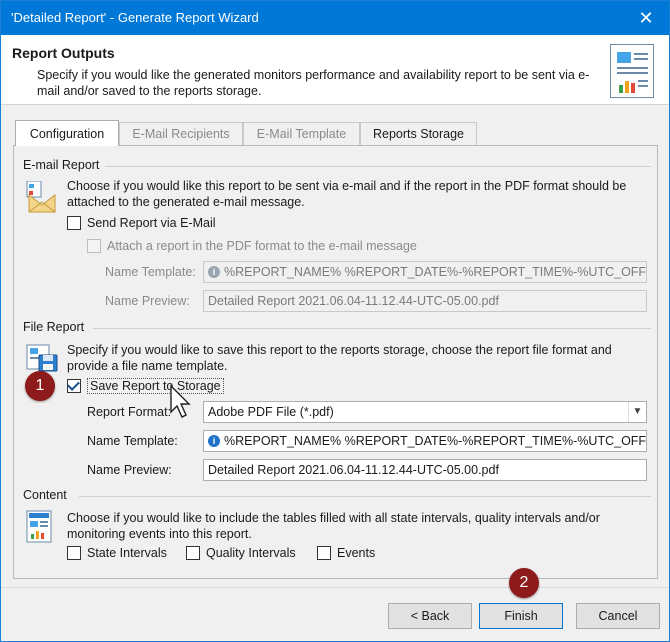 The height and width of the screenshot is (642, 670). What do you see at coordinates (637, 412) in the screenshot?
I see `chevron-down-icon: ▼` at bounding box center [637, 412].